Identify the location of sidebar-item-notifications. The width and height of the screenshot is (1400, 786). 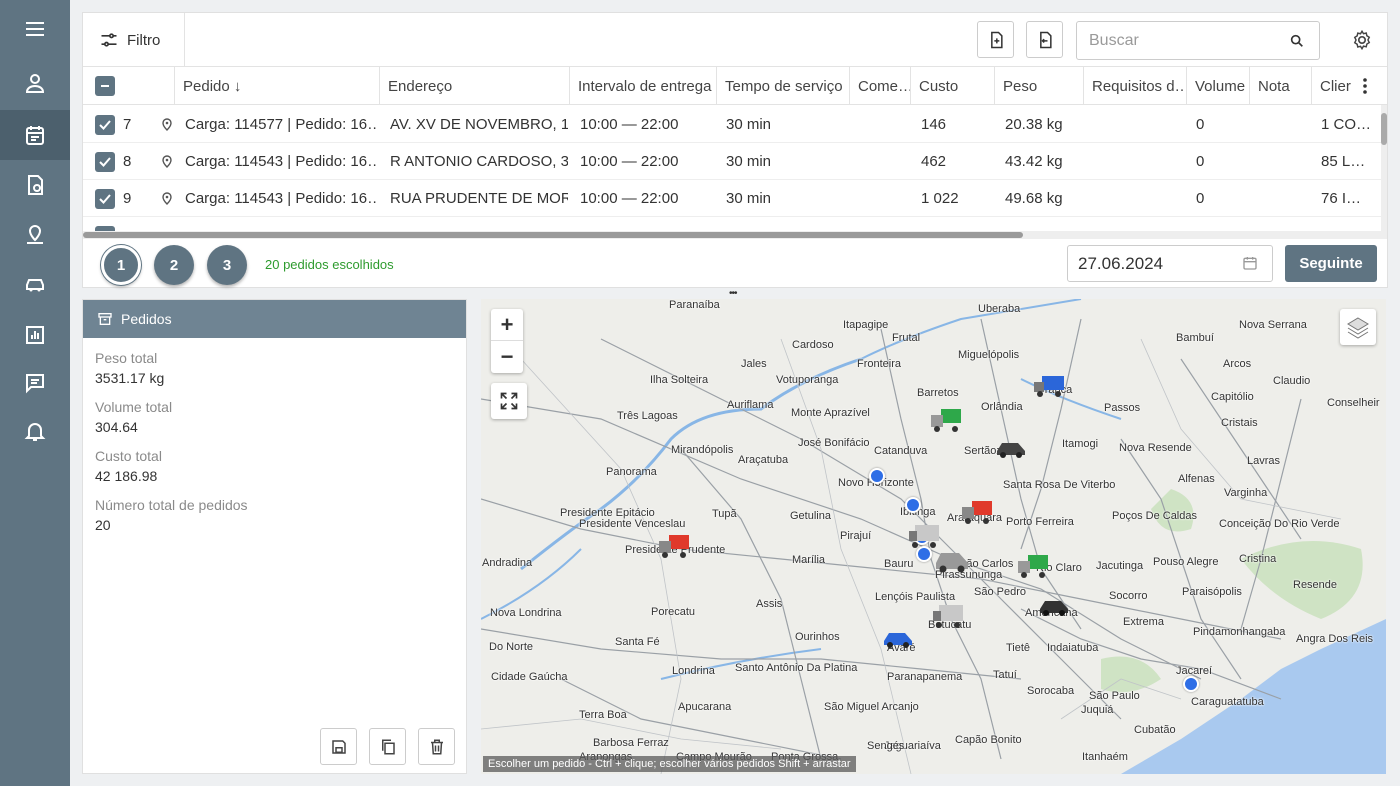
(35, 431).